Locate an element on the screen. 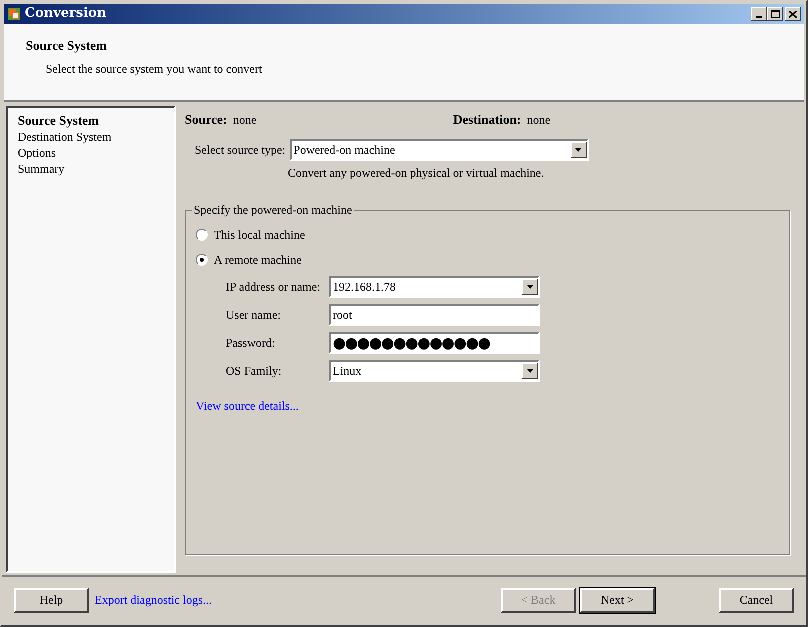 This screenshot has height=627, width=808. source-type-description: Convert any powered-on physical or virtual machine. is located at coordinates (416, 173).